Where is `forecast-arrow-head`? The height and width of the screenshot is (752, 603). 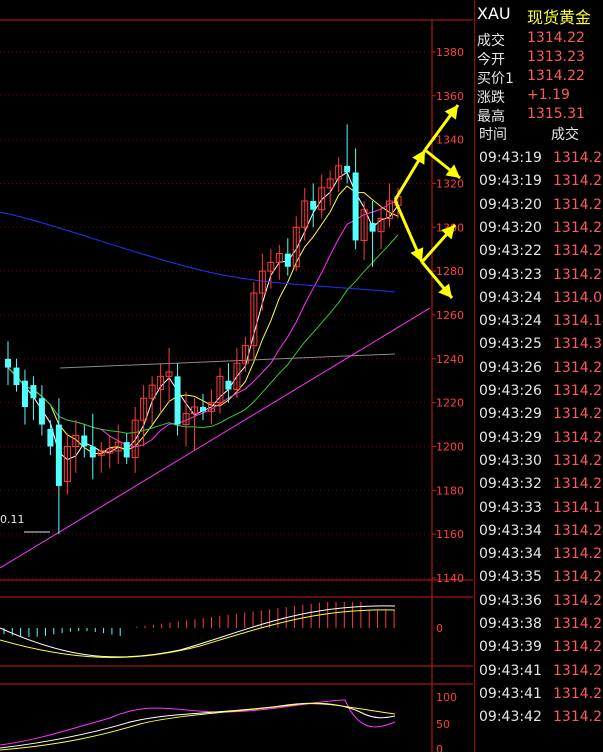
forecast-arrow-head is located at coordinates (451, 112).